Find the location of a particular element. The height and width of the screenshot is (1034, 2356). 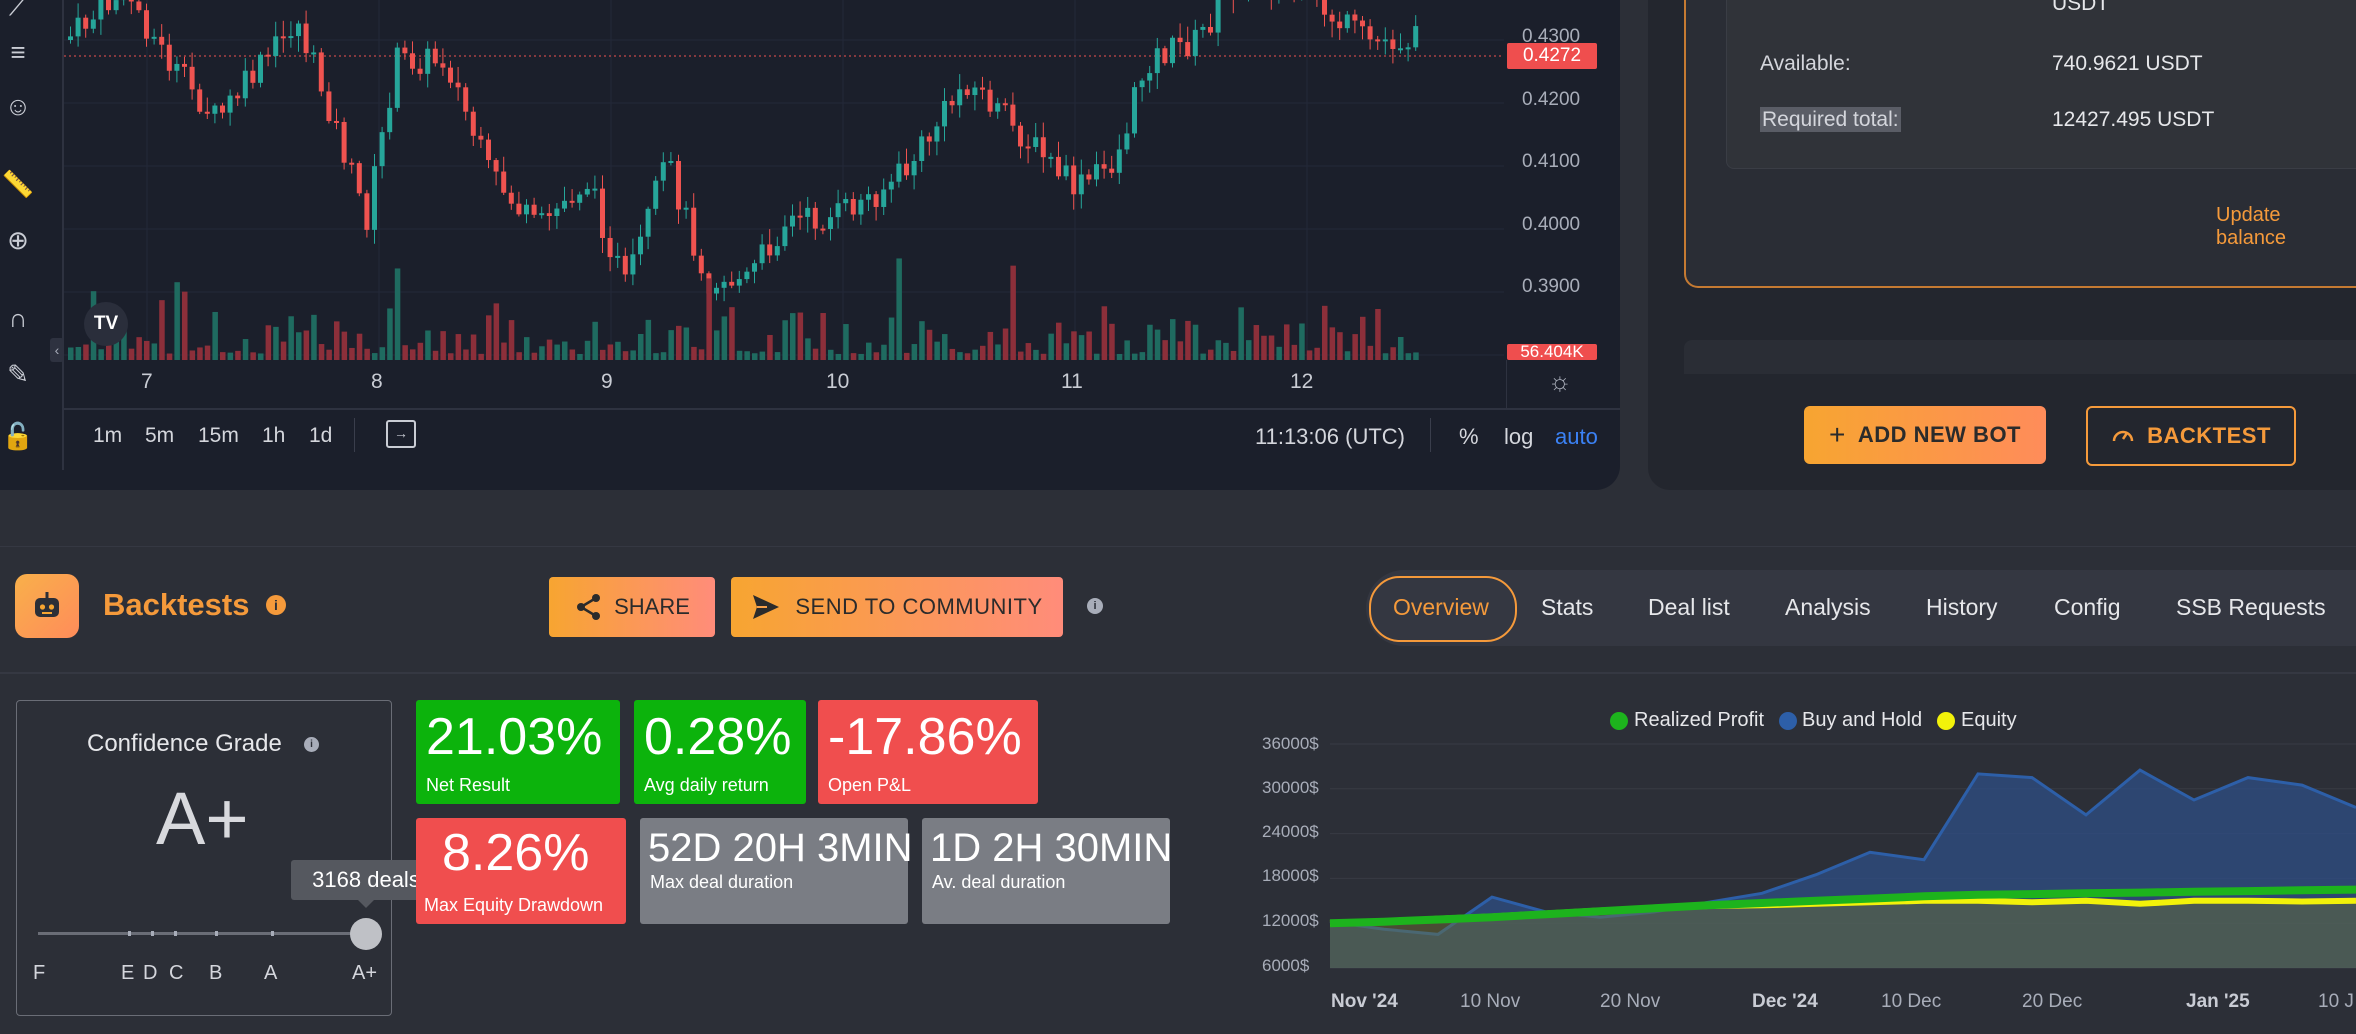

send-to-community-label: SEND TO COMMUNITY is located at coordinates (919, 606).